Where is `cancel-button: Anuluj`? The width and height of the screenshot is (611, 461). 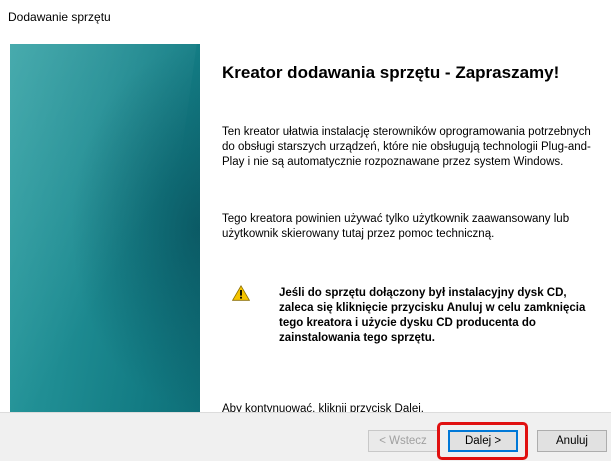
cancel-button: Anuluj is located at coordinates (572, 441).